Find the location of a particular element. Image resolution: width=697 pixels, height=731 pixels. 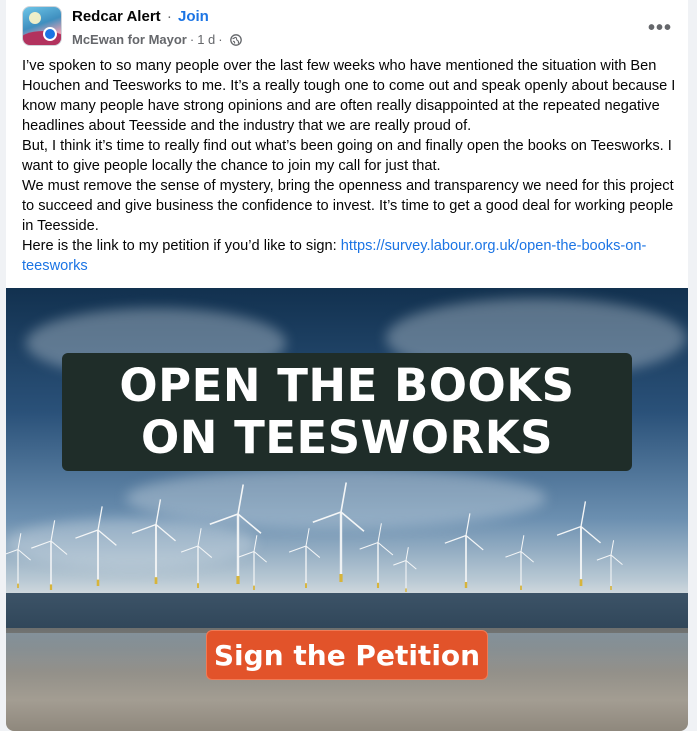

more-options-icon: ••• is located at coordinates (660, 28).